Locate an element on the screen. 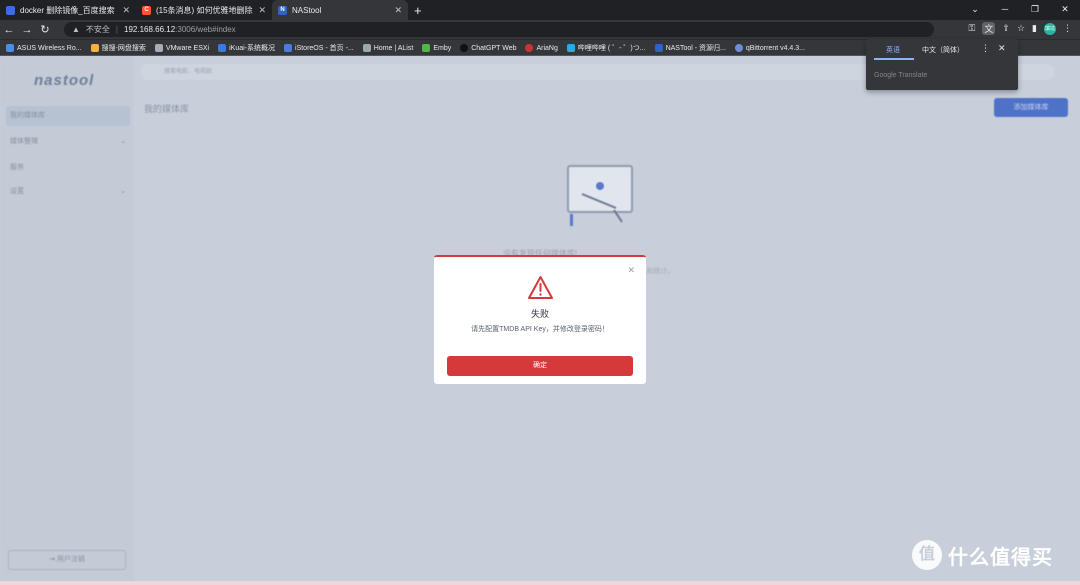  url-bar: ▲ 不安全 | 192.168.66.12:3006/web#index is located at coordinates (499, 29).